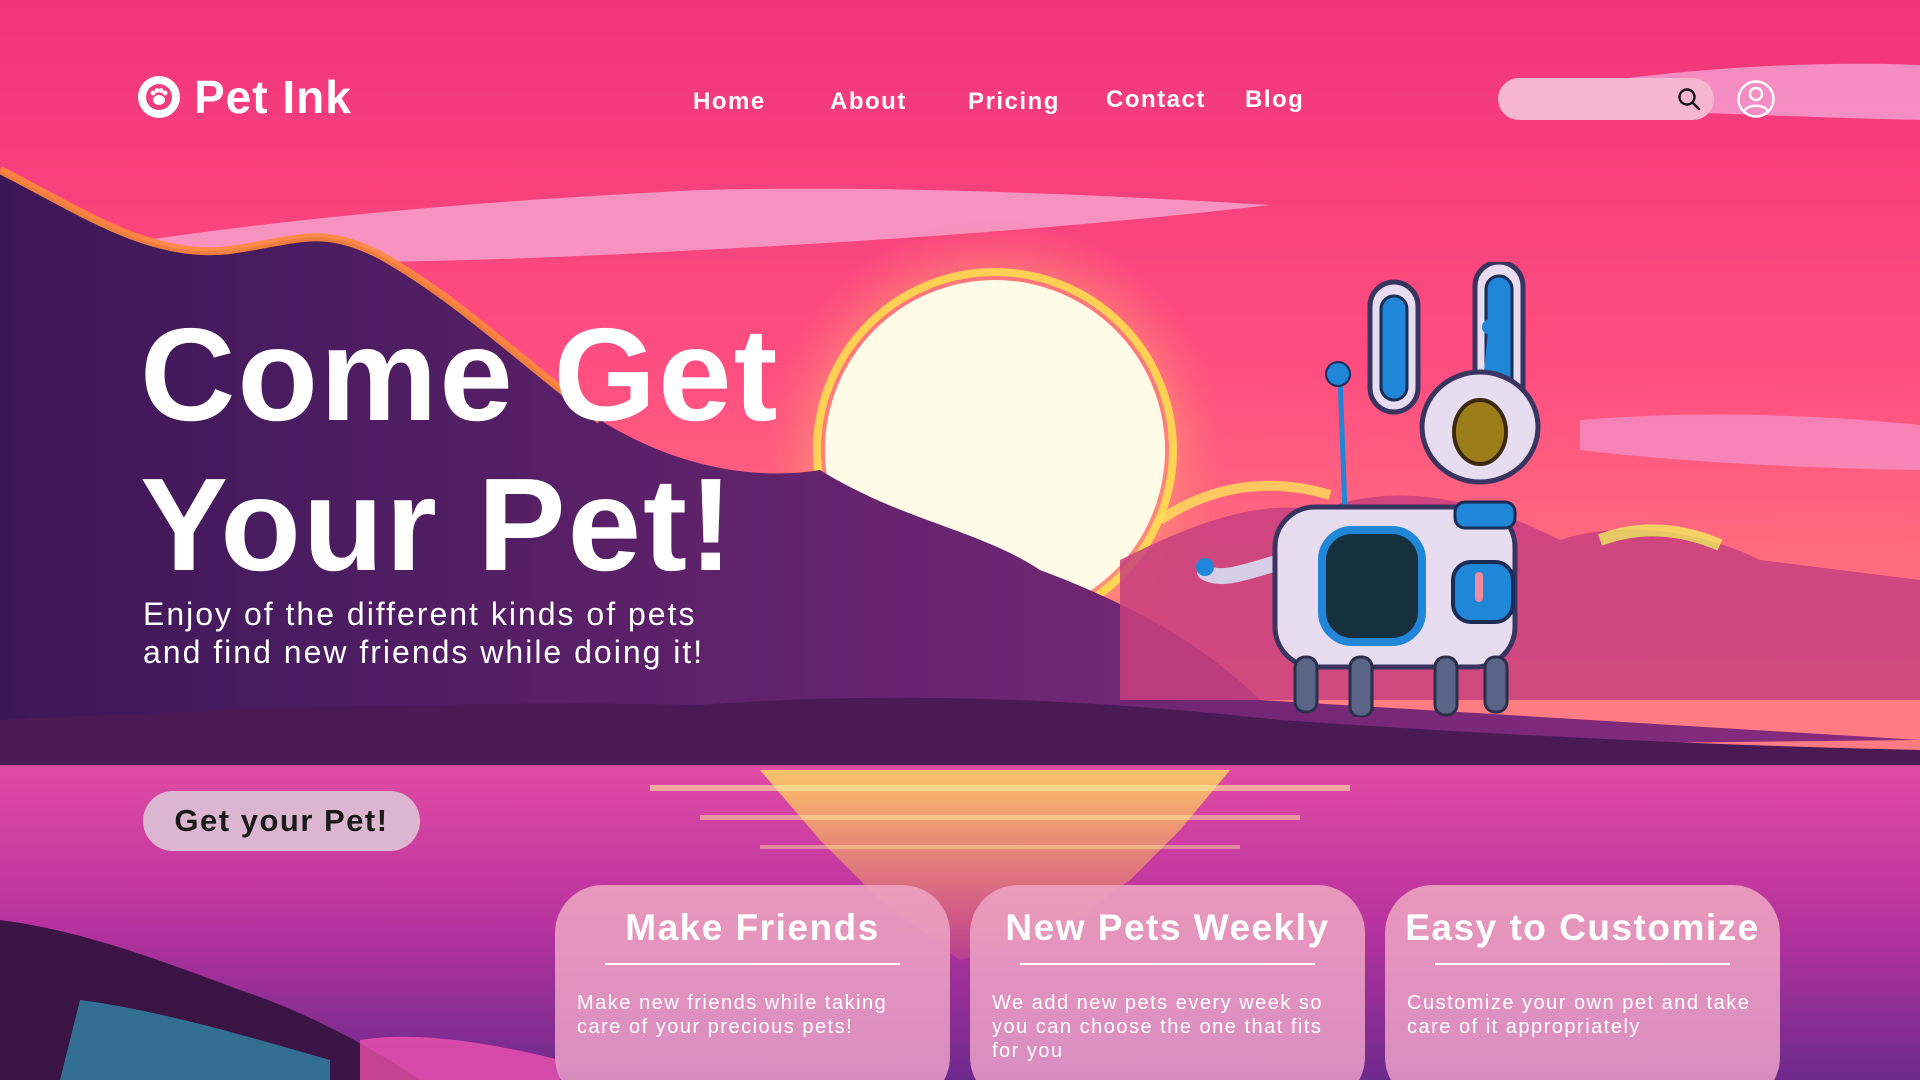 Image resolution: width=1920 pixels, height=1080 pixels. Describe the element at coordinates (729, 102) in the screenshot. I see `nav-item-home: Home` at that location.